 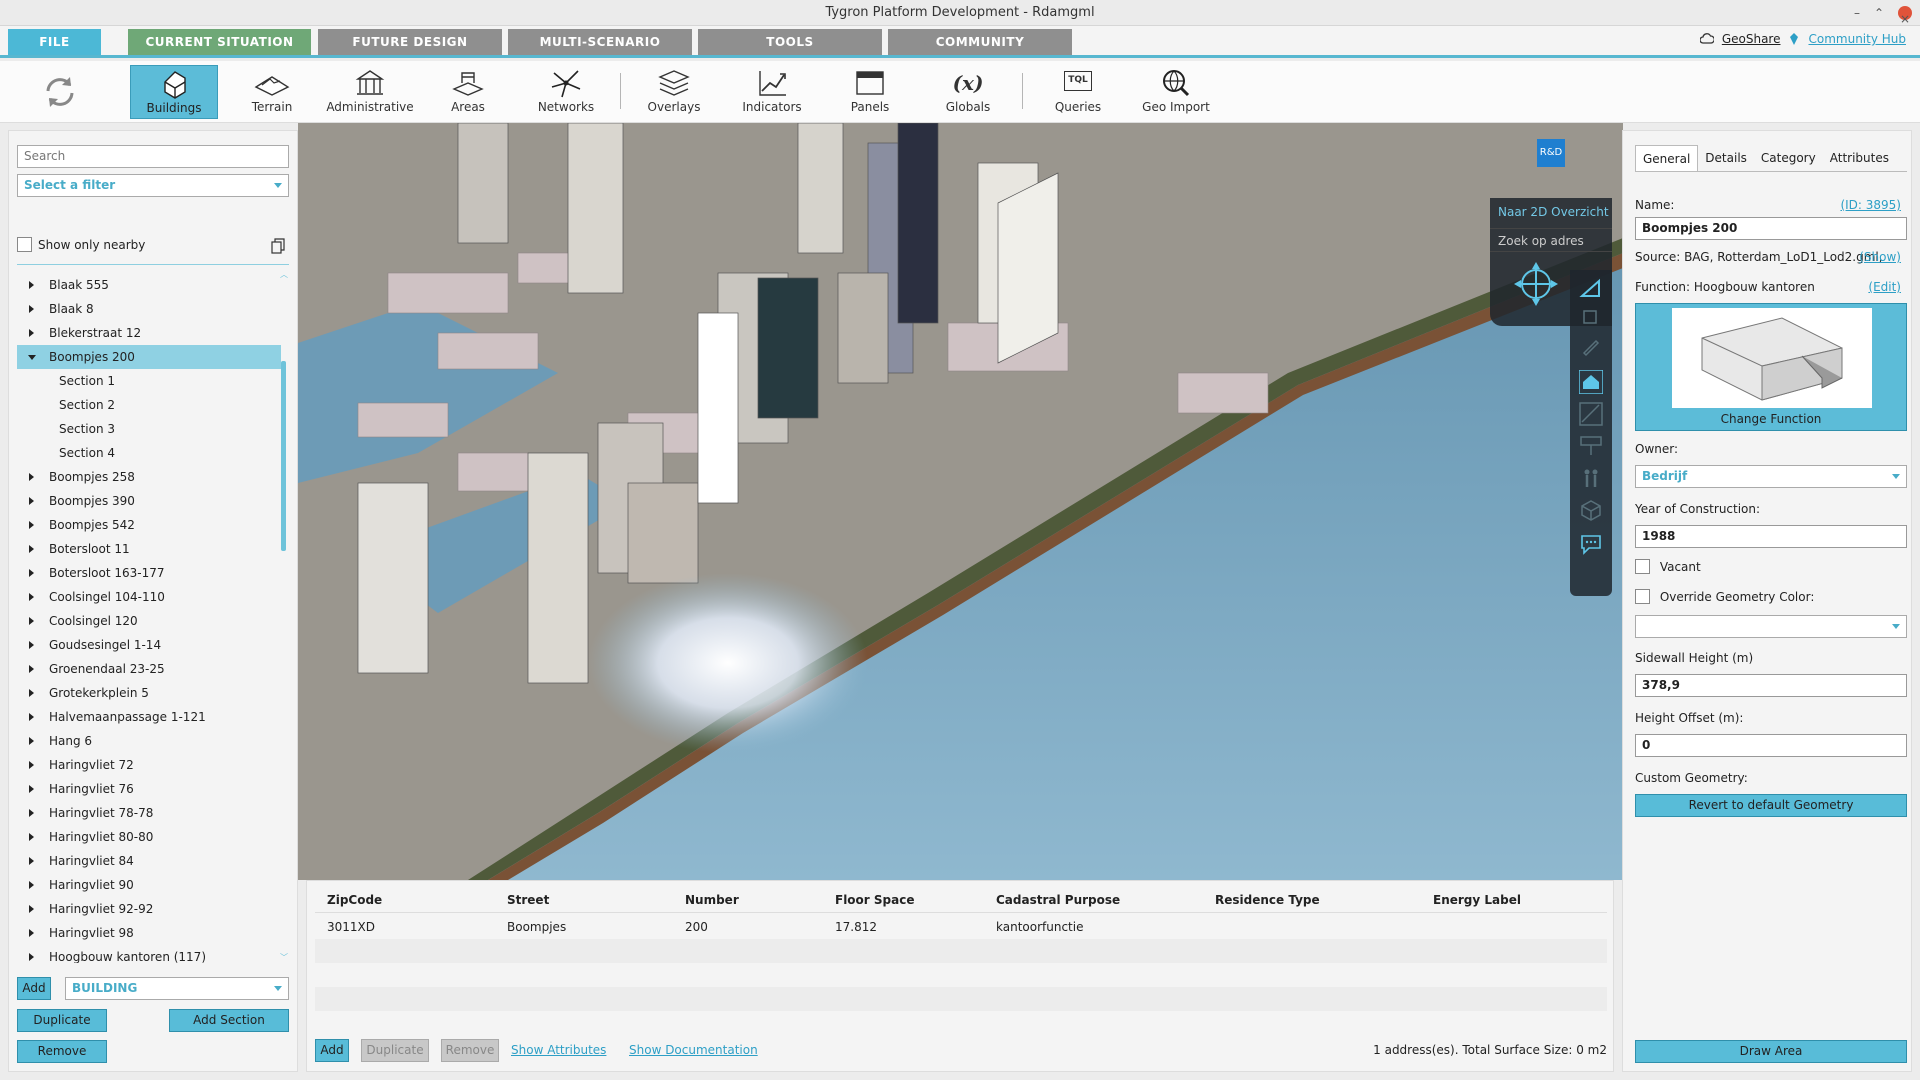 What do you see at coordinates (1857, 13) in the screenshot?
I see `minimize-icon: –` at bounding box center [1857, 13].